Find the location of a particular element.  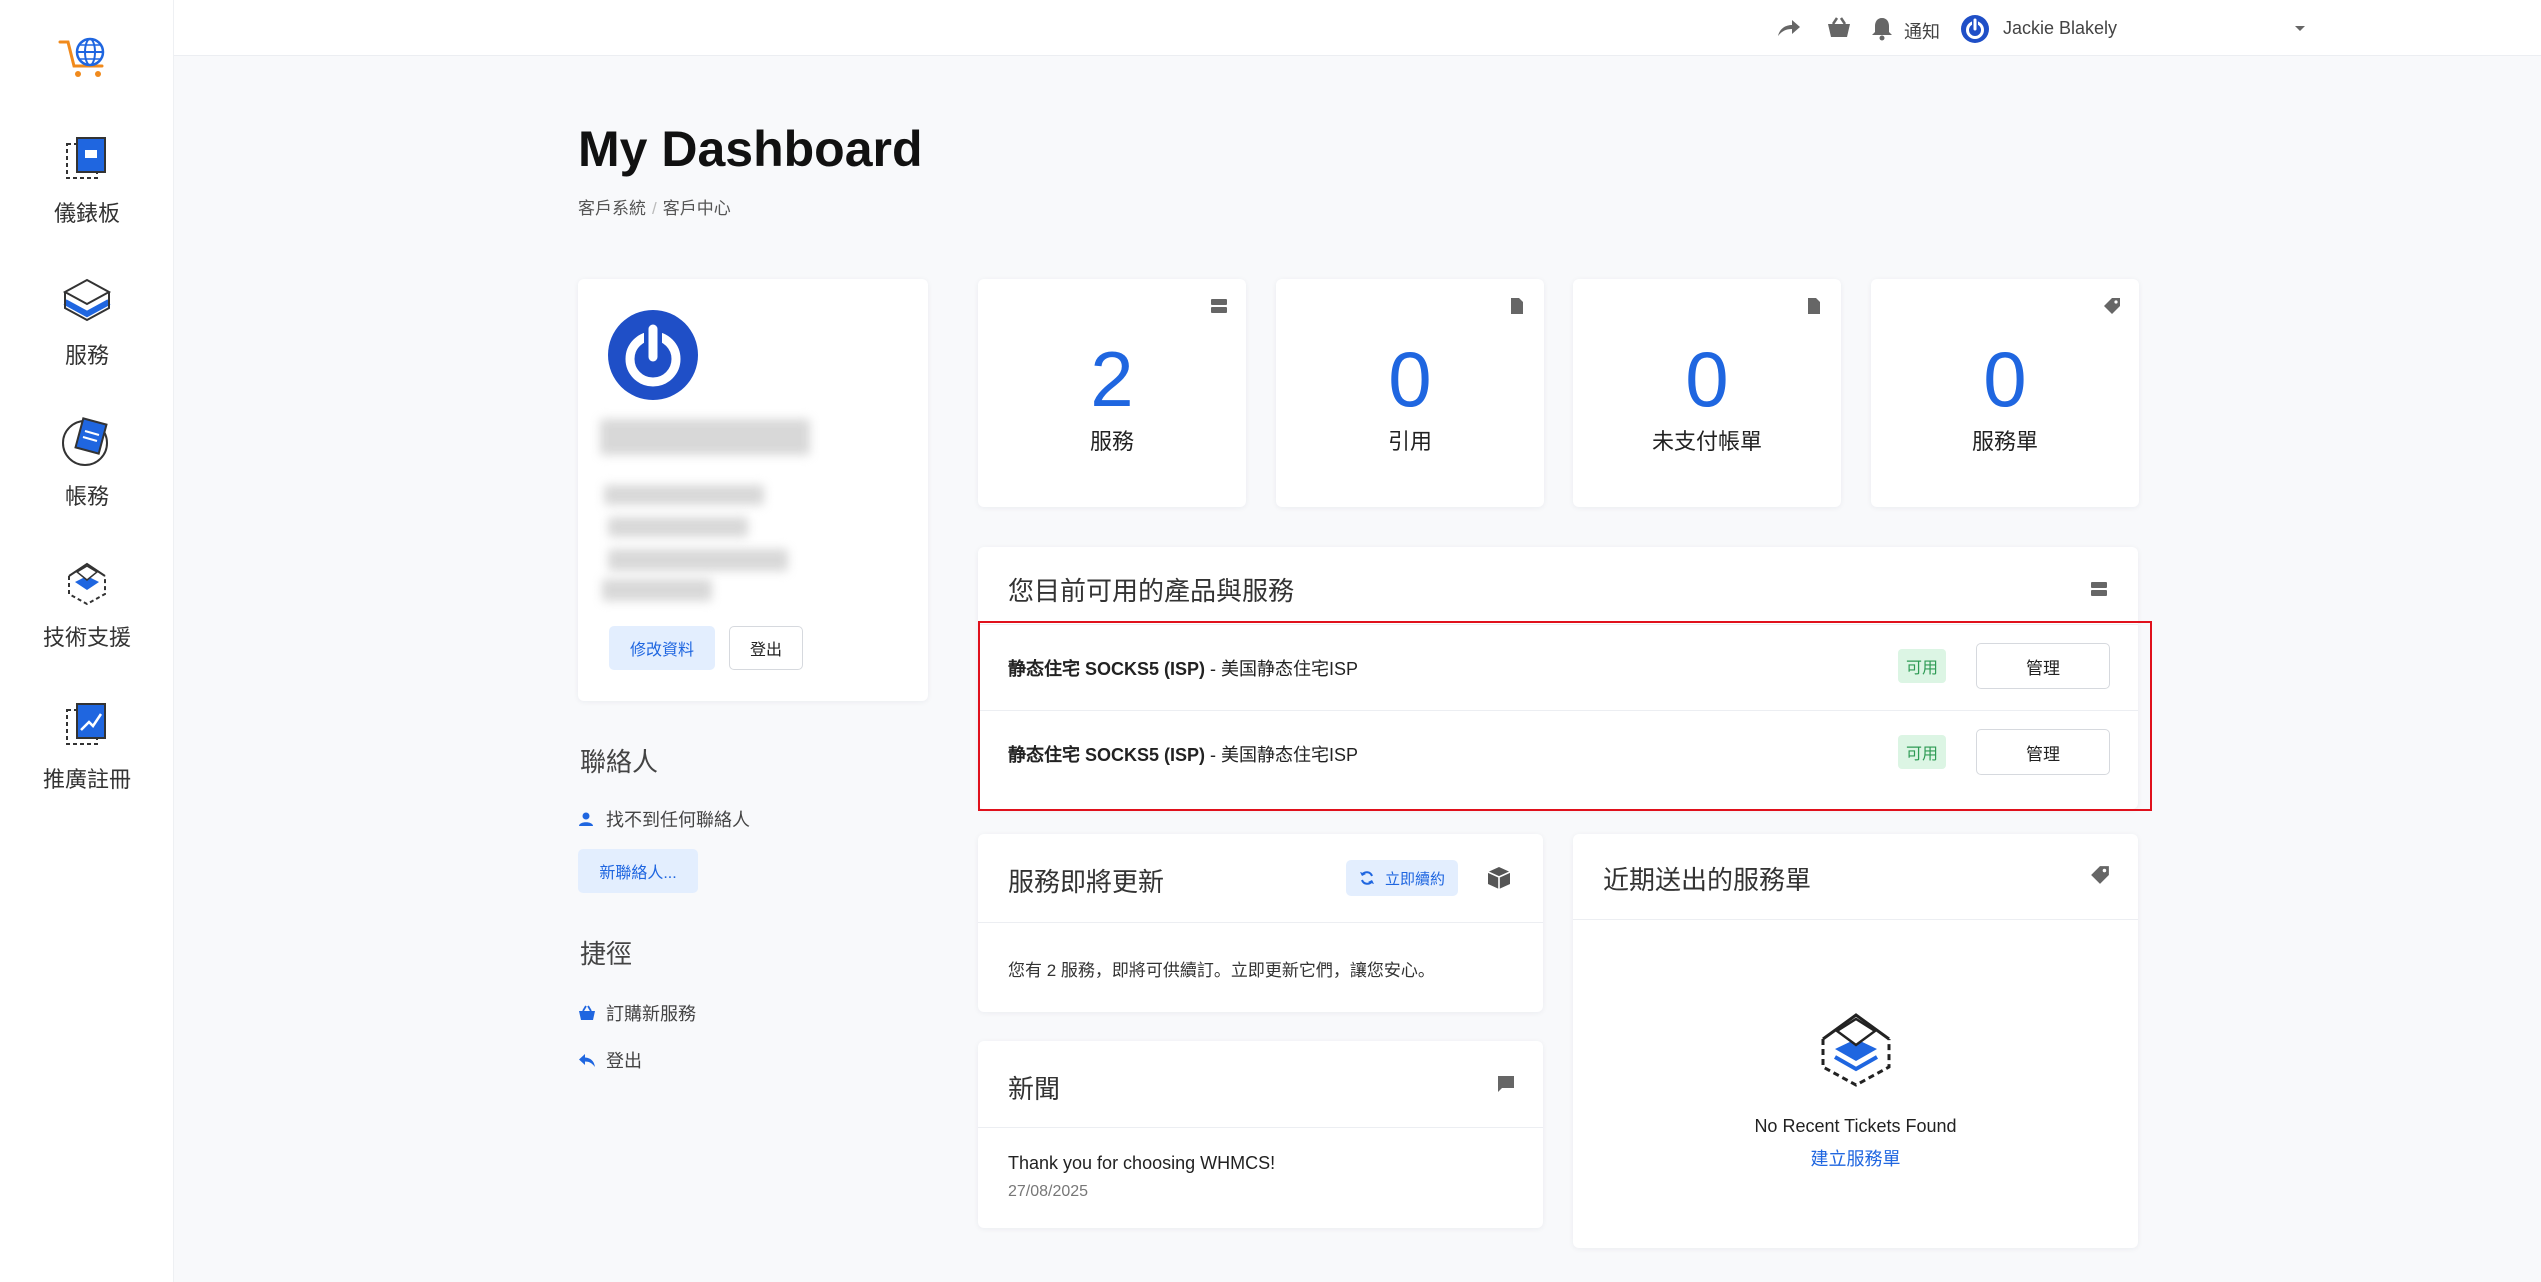

profile-avatar-icon is located at coordinates (653, 355).